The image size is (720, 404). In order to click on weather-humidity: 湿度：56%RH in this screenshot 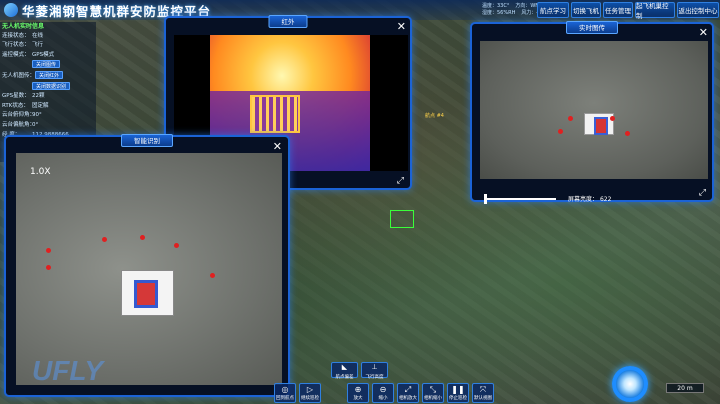, I will do `click(499, 13)`.